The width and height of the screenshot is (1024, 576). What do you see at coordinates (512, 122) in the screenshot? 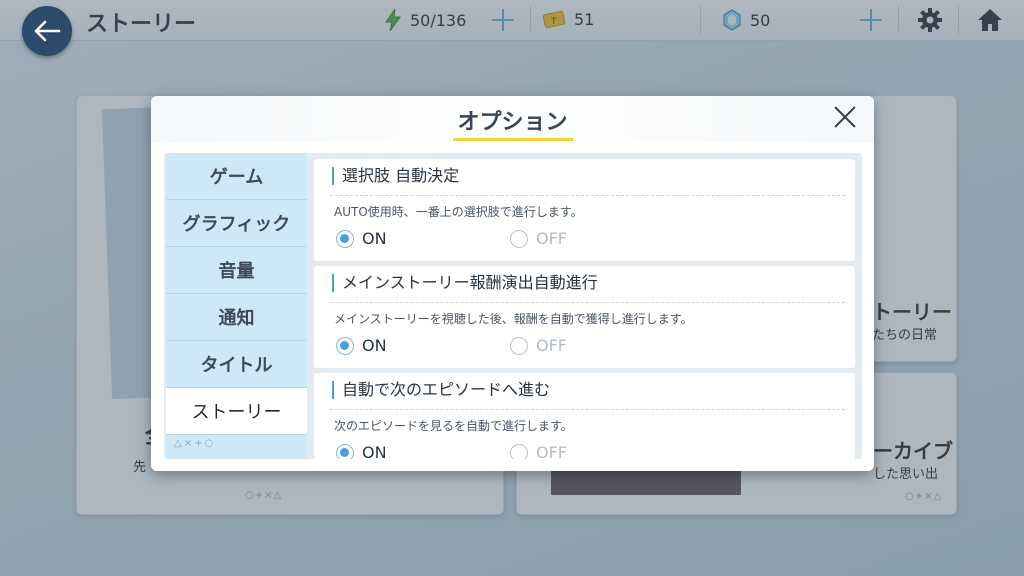
I see `dialog-title: オプション` at bounding box center [512, 122].